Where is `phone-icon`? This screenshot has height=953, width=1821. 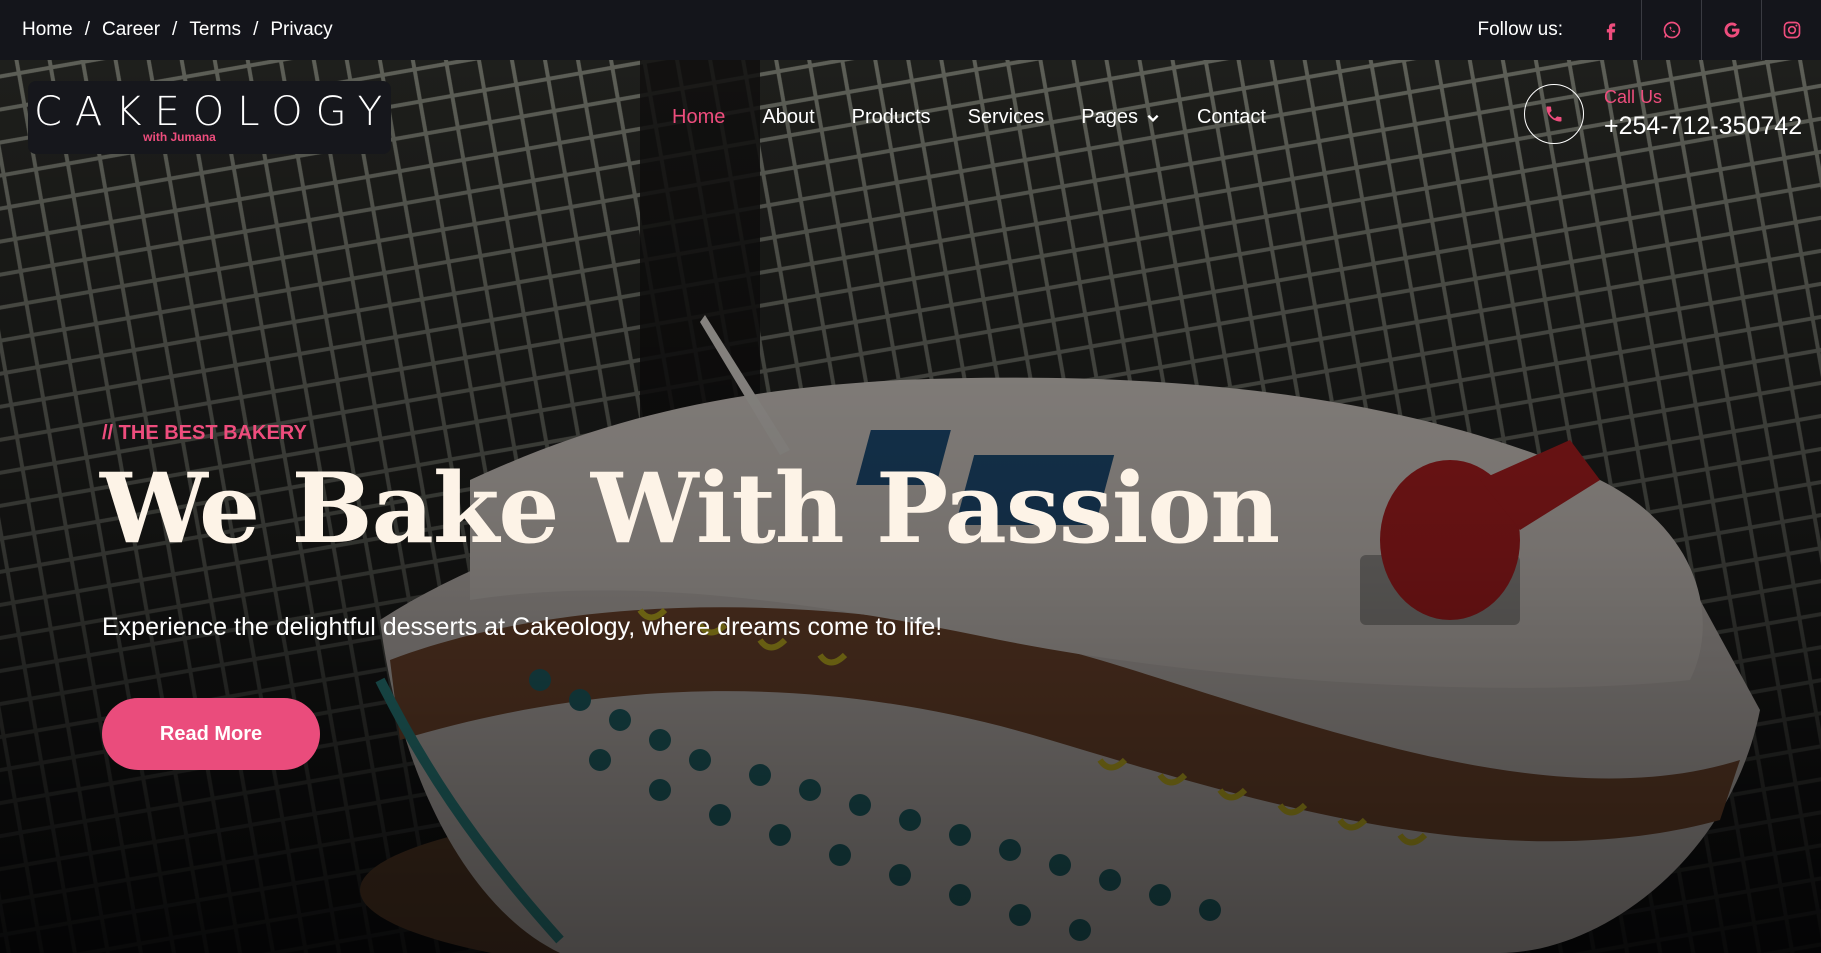
phone-icon is located at coordinates (1554, 114).